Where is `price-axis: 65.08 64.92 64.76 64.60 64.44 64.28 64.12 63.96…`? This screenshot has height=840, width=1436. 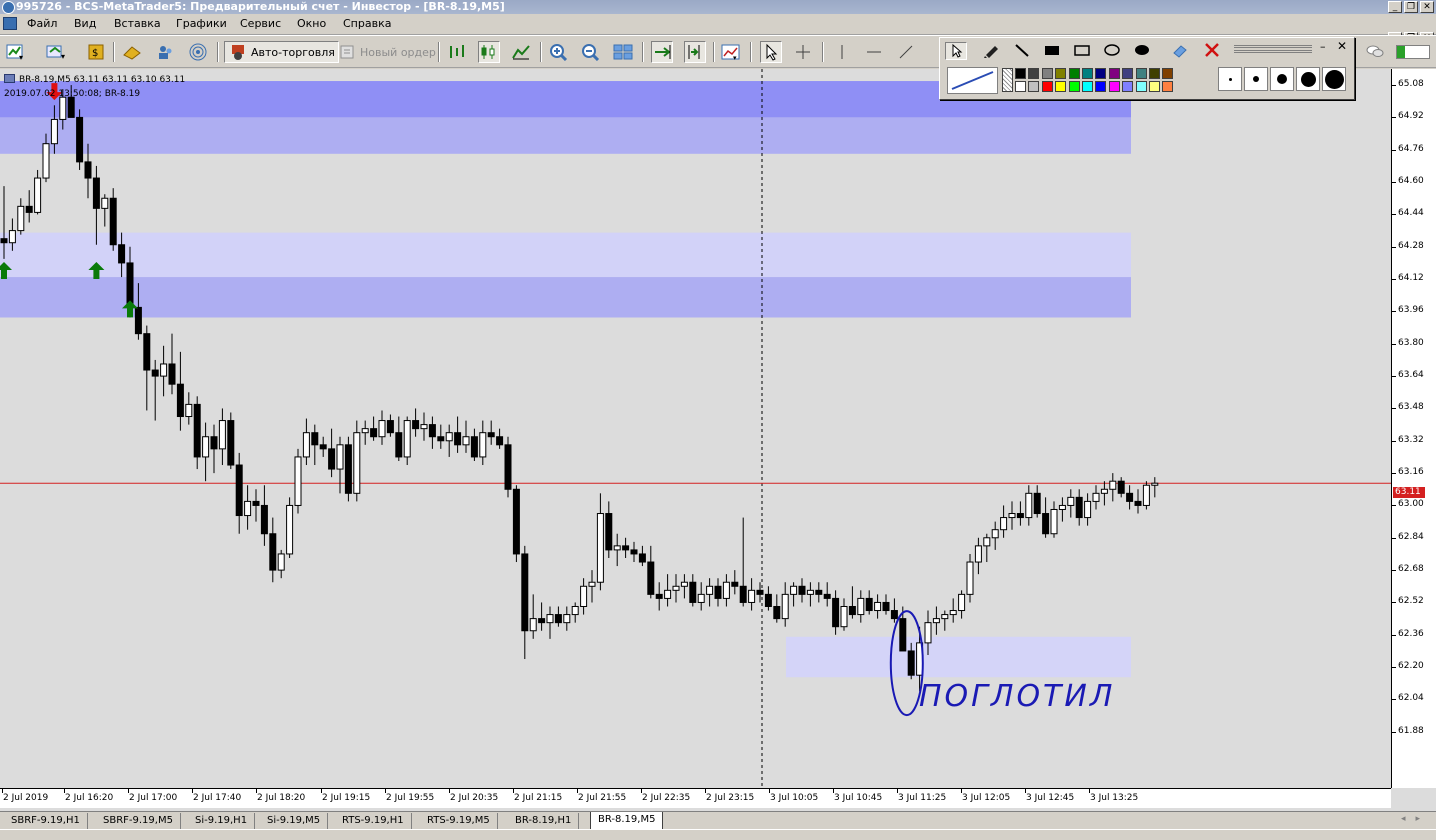
price-axis: 65.08 64.92 64.76 64.60 64.44 64.28 64.12 63.96… is located at coordinates (1413, 428).